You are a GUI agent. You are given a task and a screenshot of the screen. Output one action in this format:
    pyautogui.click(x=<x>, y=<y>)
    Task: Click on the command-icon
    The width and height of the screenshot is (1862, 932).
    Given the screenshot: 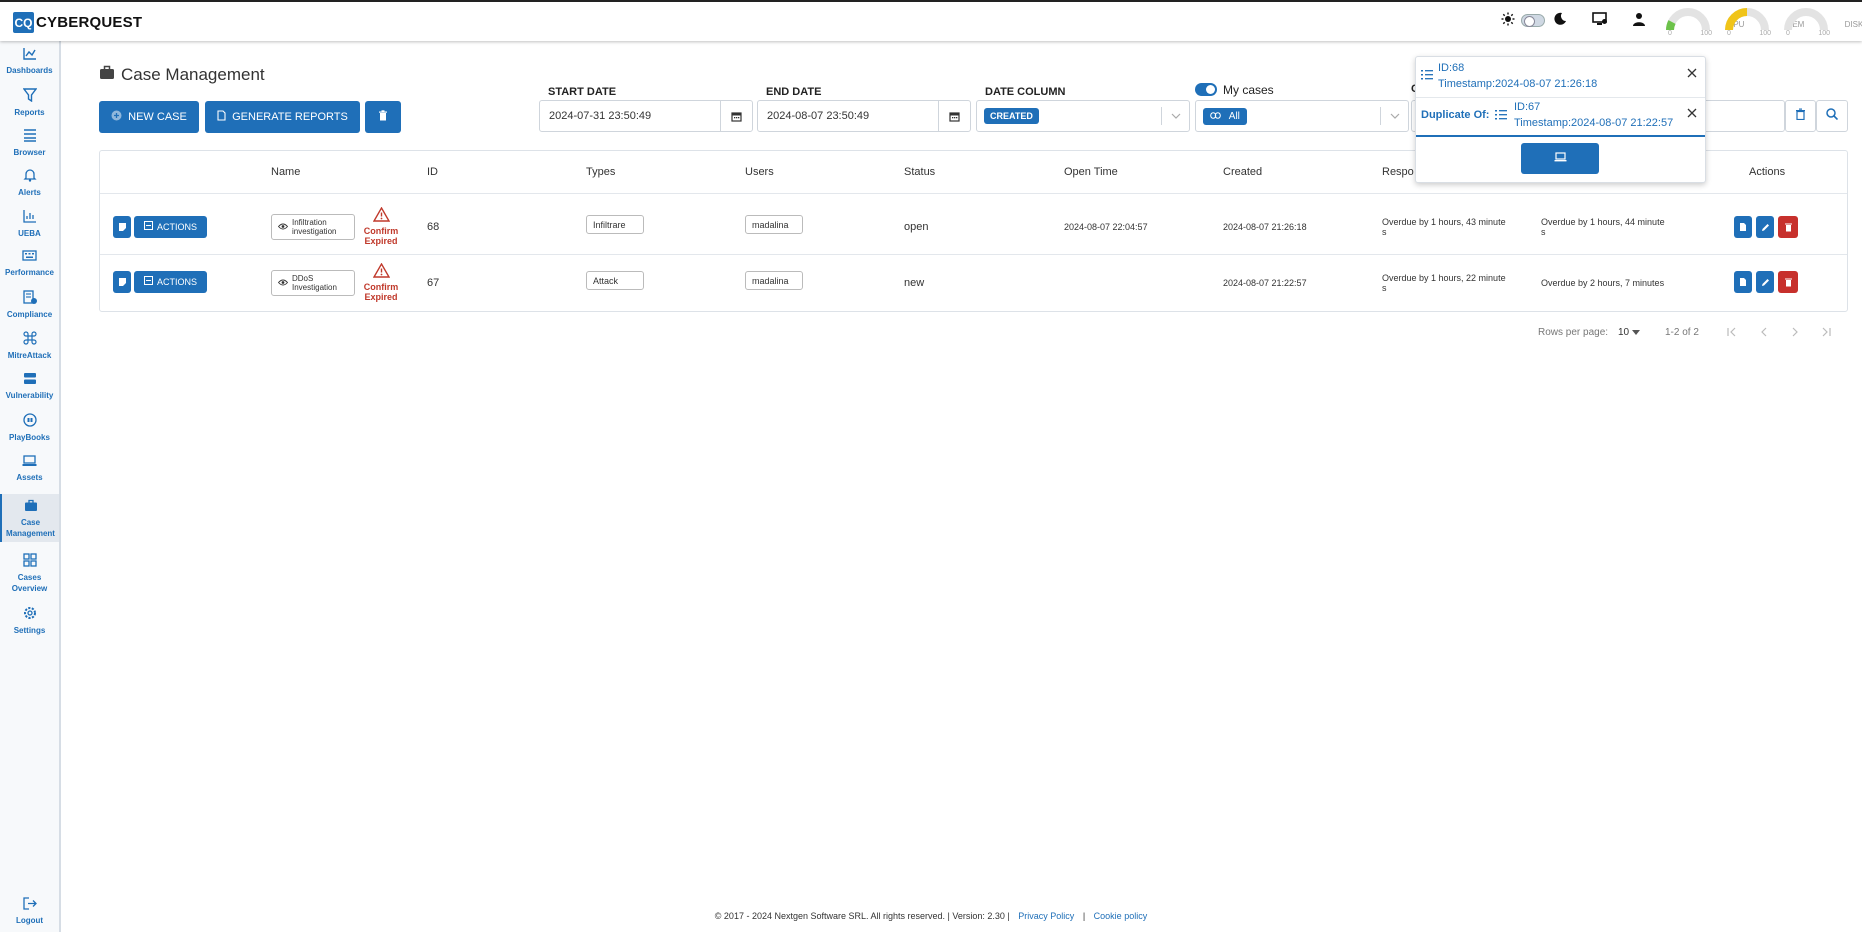 What is the action you would take?
    pyautogui.click(x=29, y=339)
    